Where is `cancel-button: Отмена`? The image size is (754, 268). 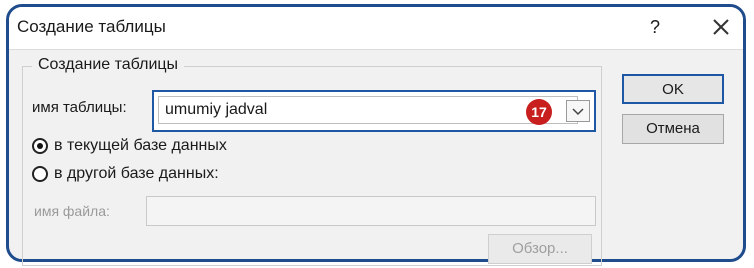
cancel-button: Отмена is located at coordinates (673, 129).